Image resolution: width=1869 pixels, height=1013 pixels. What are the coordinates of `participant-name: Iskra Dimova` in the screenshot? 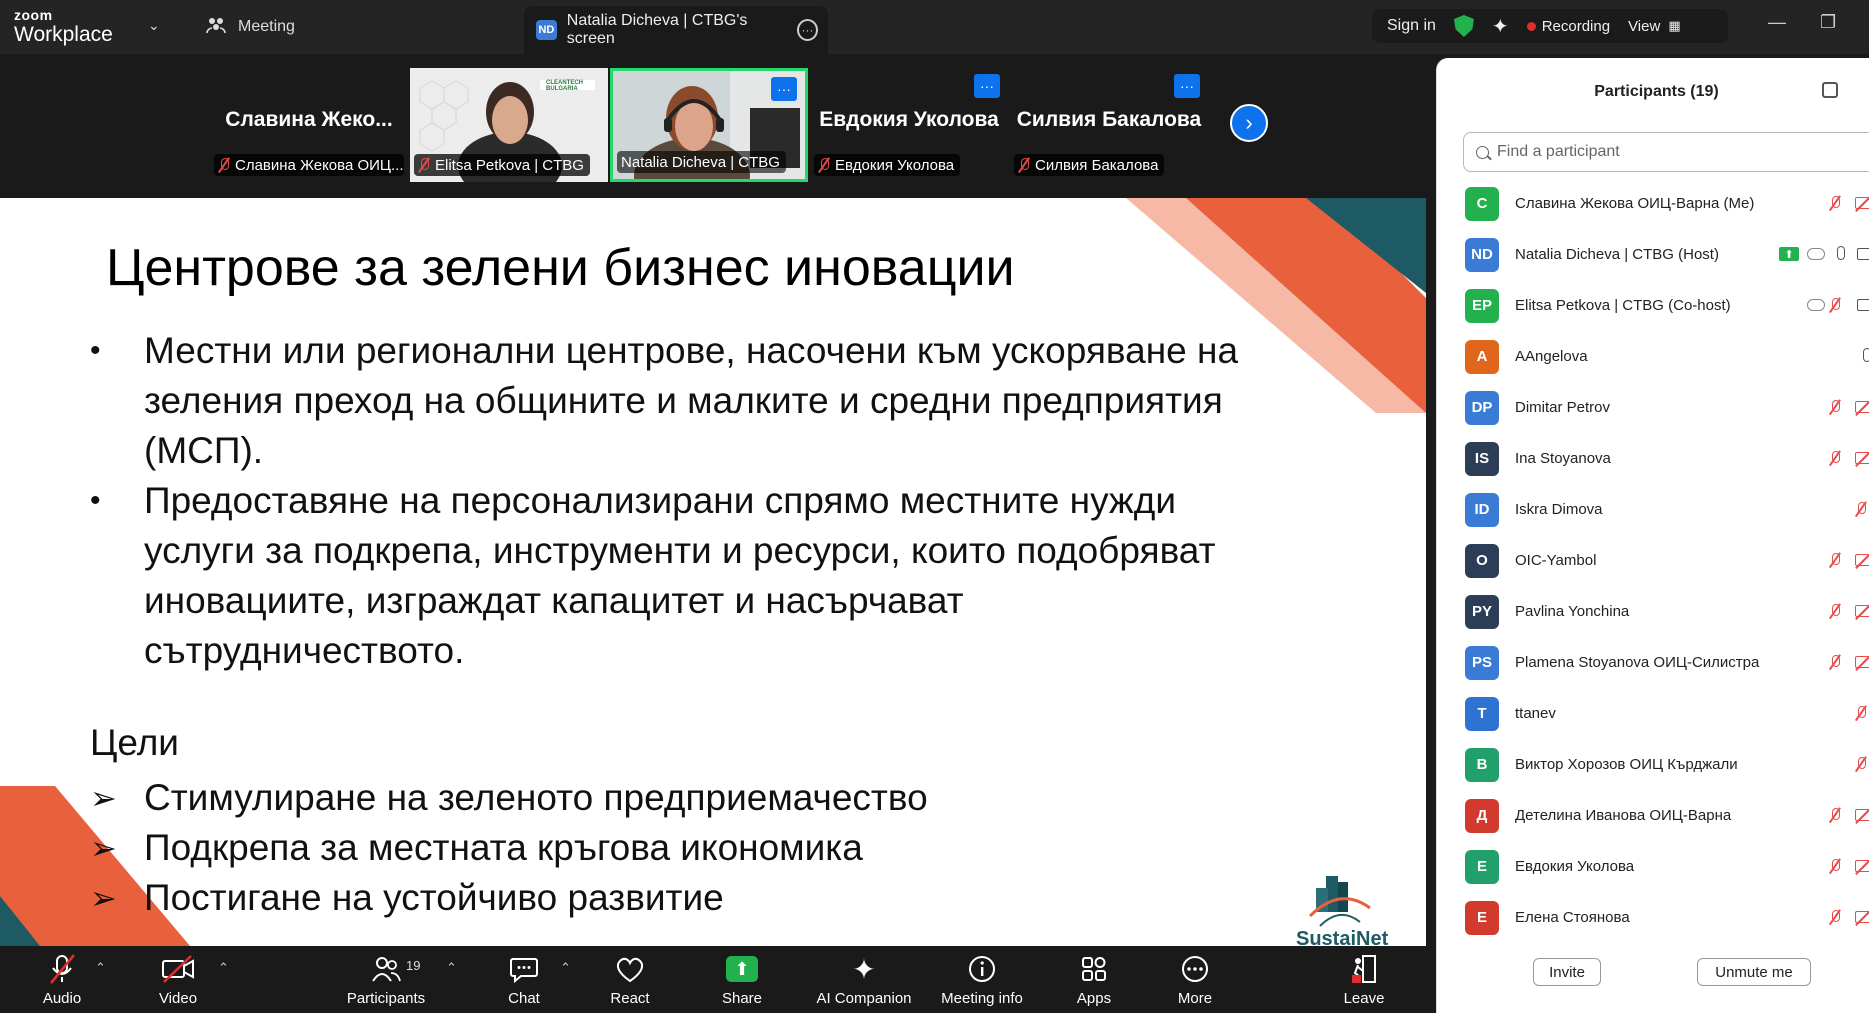 It's located at (1559, 509).